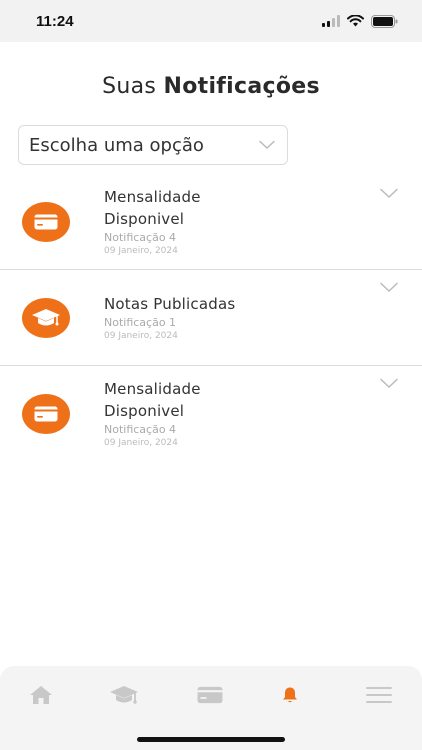 The height and width of the screenshot is (750, 422). Describe the element at coordinates (331, 21) in the screenshot. I see `signal-icon` at that location.